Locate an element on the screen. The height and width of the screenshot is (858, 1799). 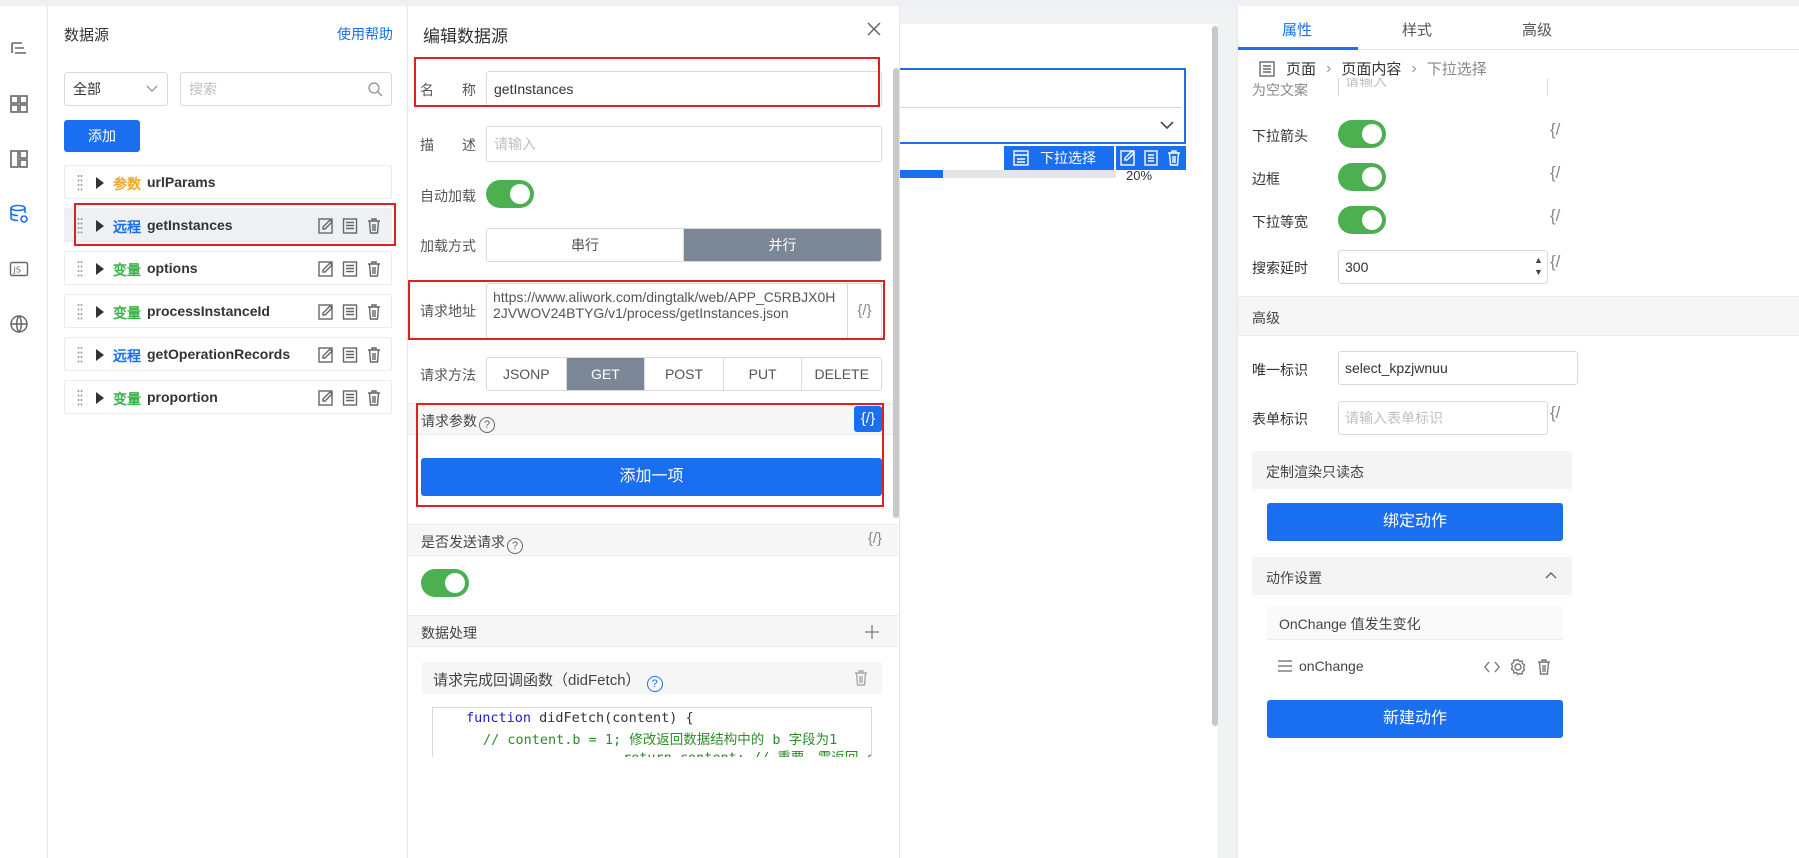
send-toggle is located at coordinates (445, 583).